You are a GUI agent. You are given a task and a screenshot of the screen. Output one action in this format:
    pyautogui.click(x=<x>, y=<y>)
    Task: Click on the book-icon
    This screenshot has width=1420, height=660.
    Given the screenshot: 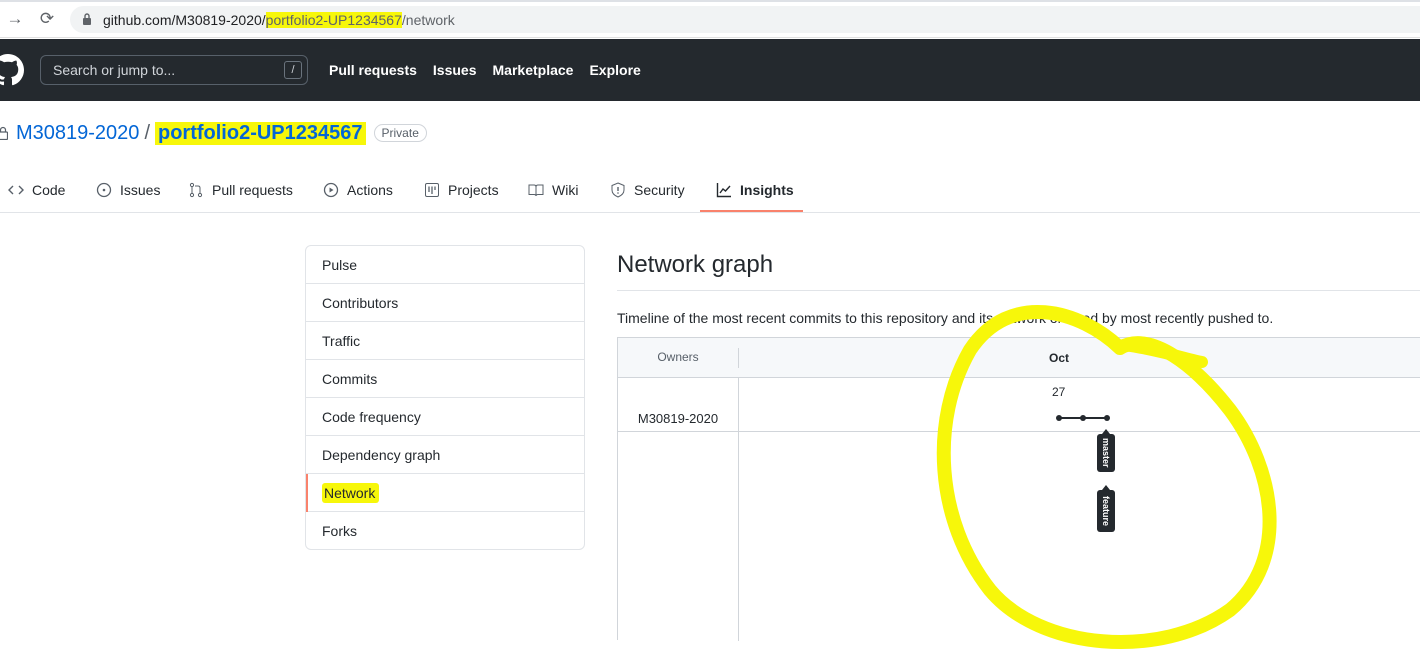 What is the action you would take?
    pyautogui.click(x=536, y=190)
    